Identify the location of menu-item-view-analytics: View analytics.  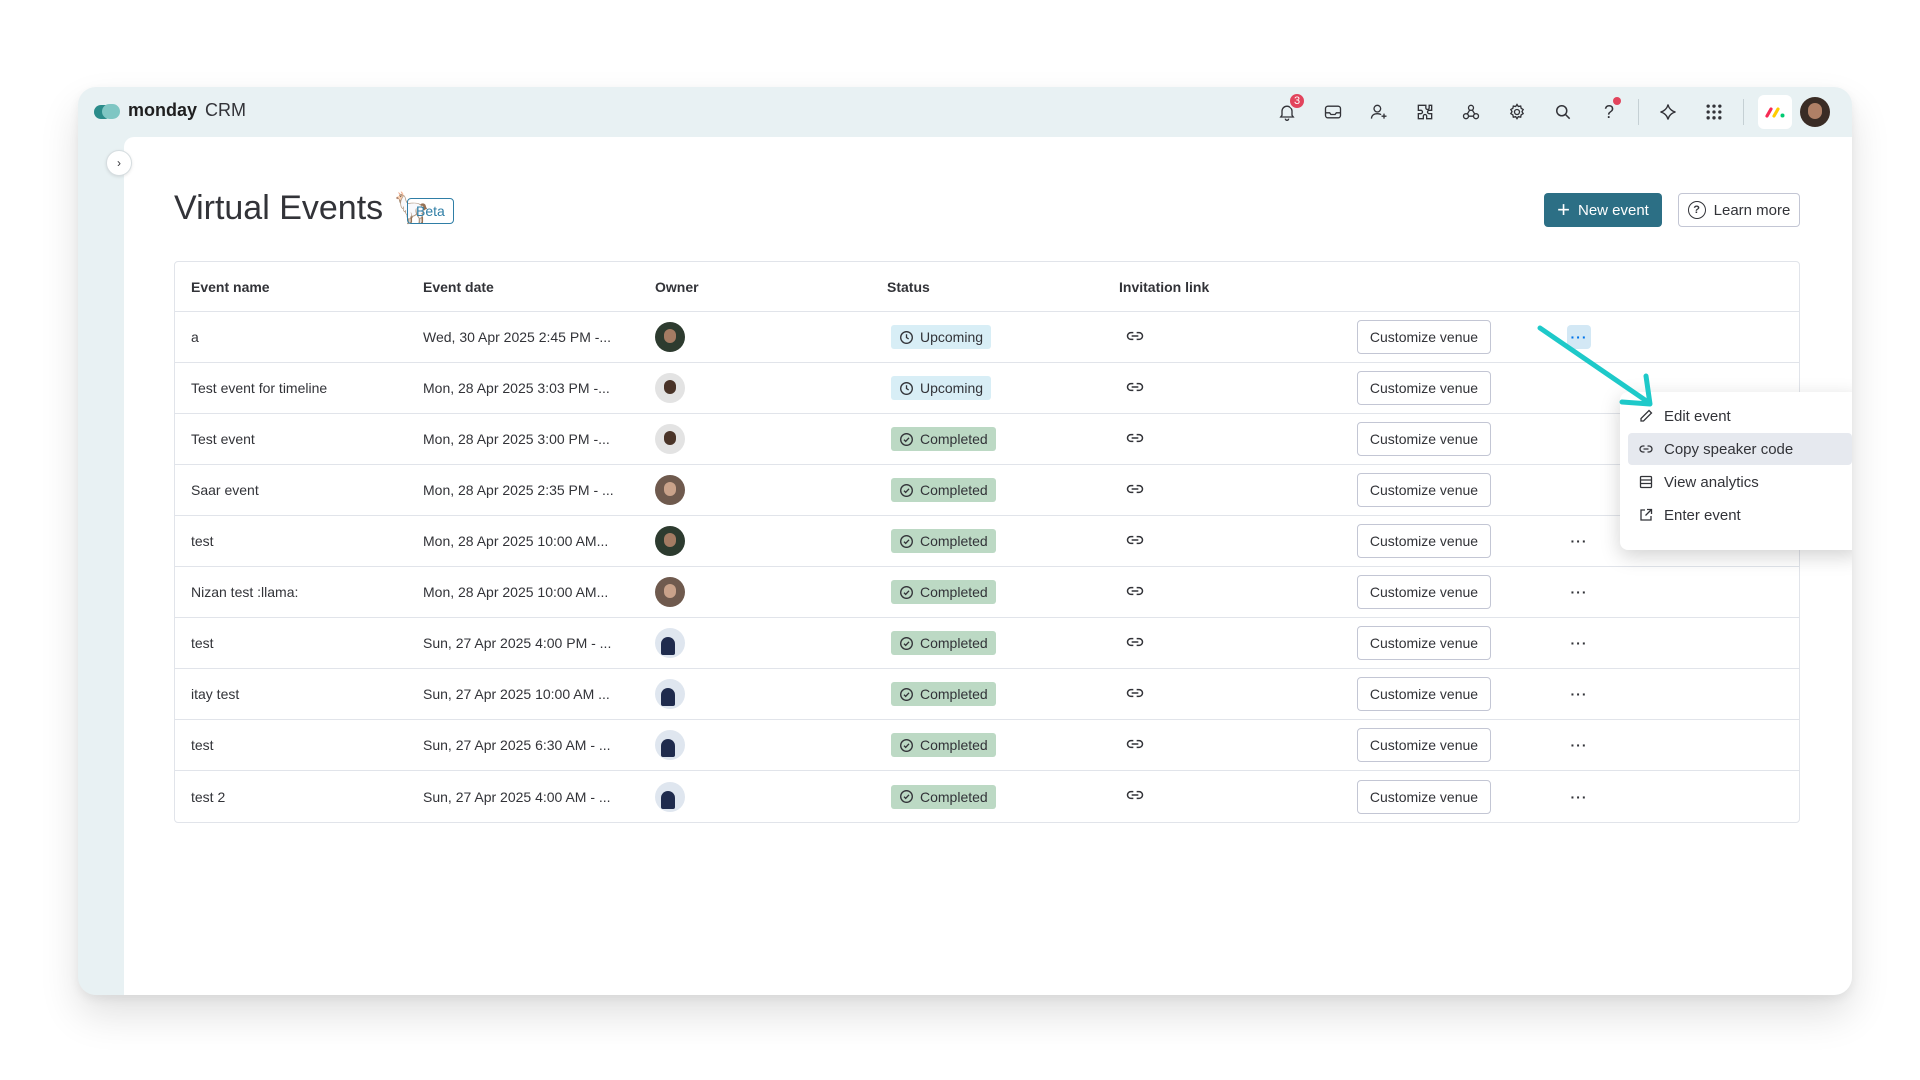
(1740, 482).